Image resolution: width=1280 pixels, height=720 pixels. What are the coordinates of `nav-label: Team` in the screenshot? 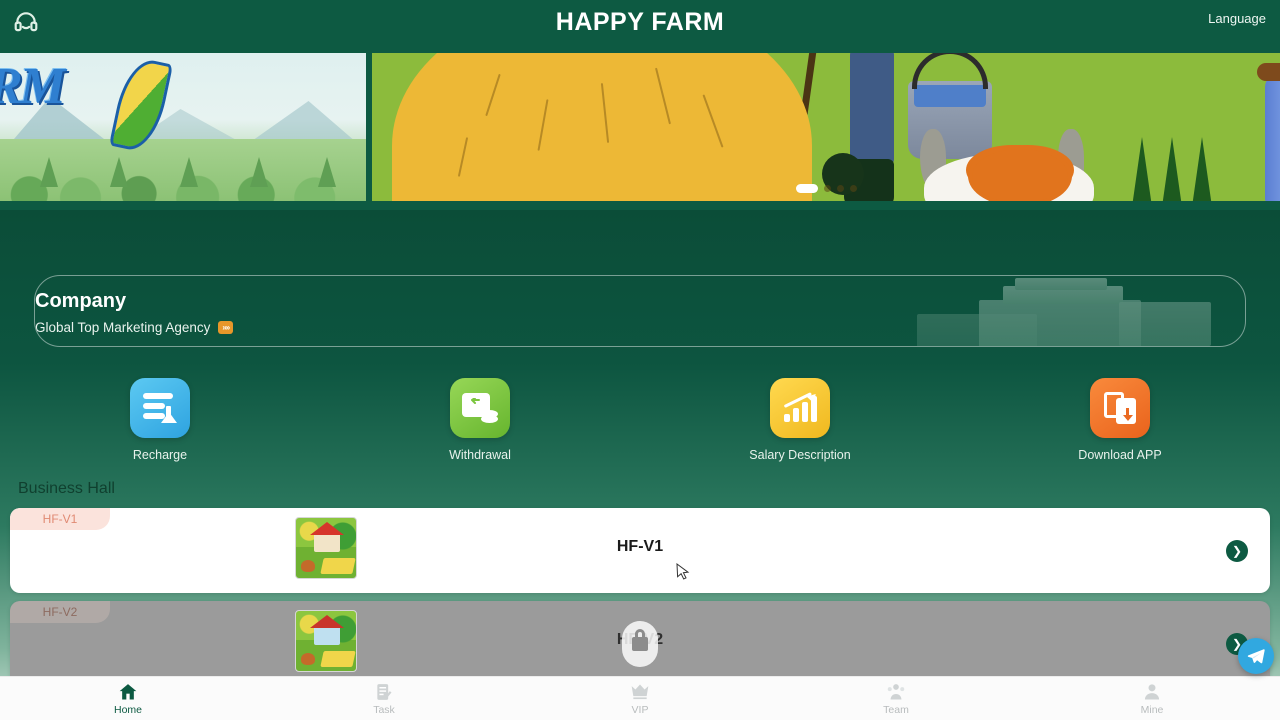 It's located at (896, 709).